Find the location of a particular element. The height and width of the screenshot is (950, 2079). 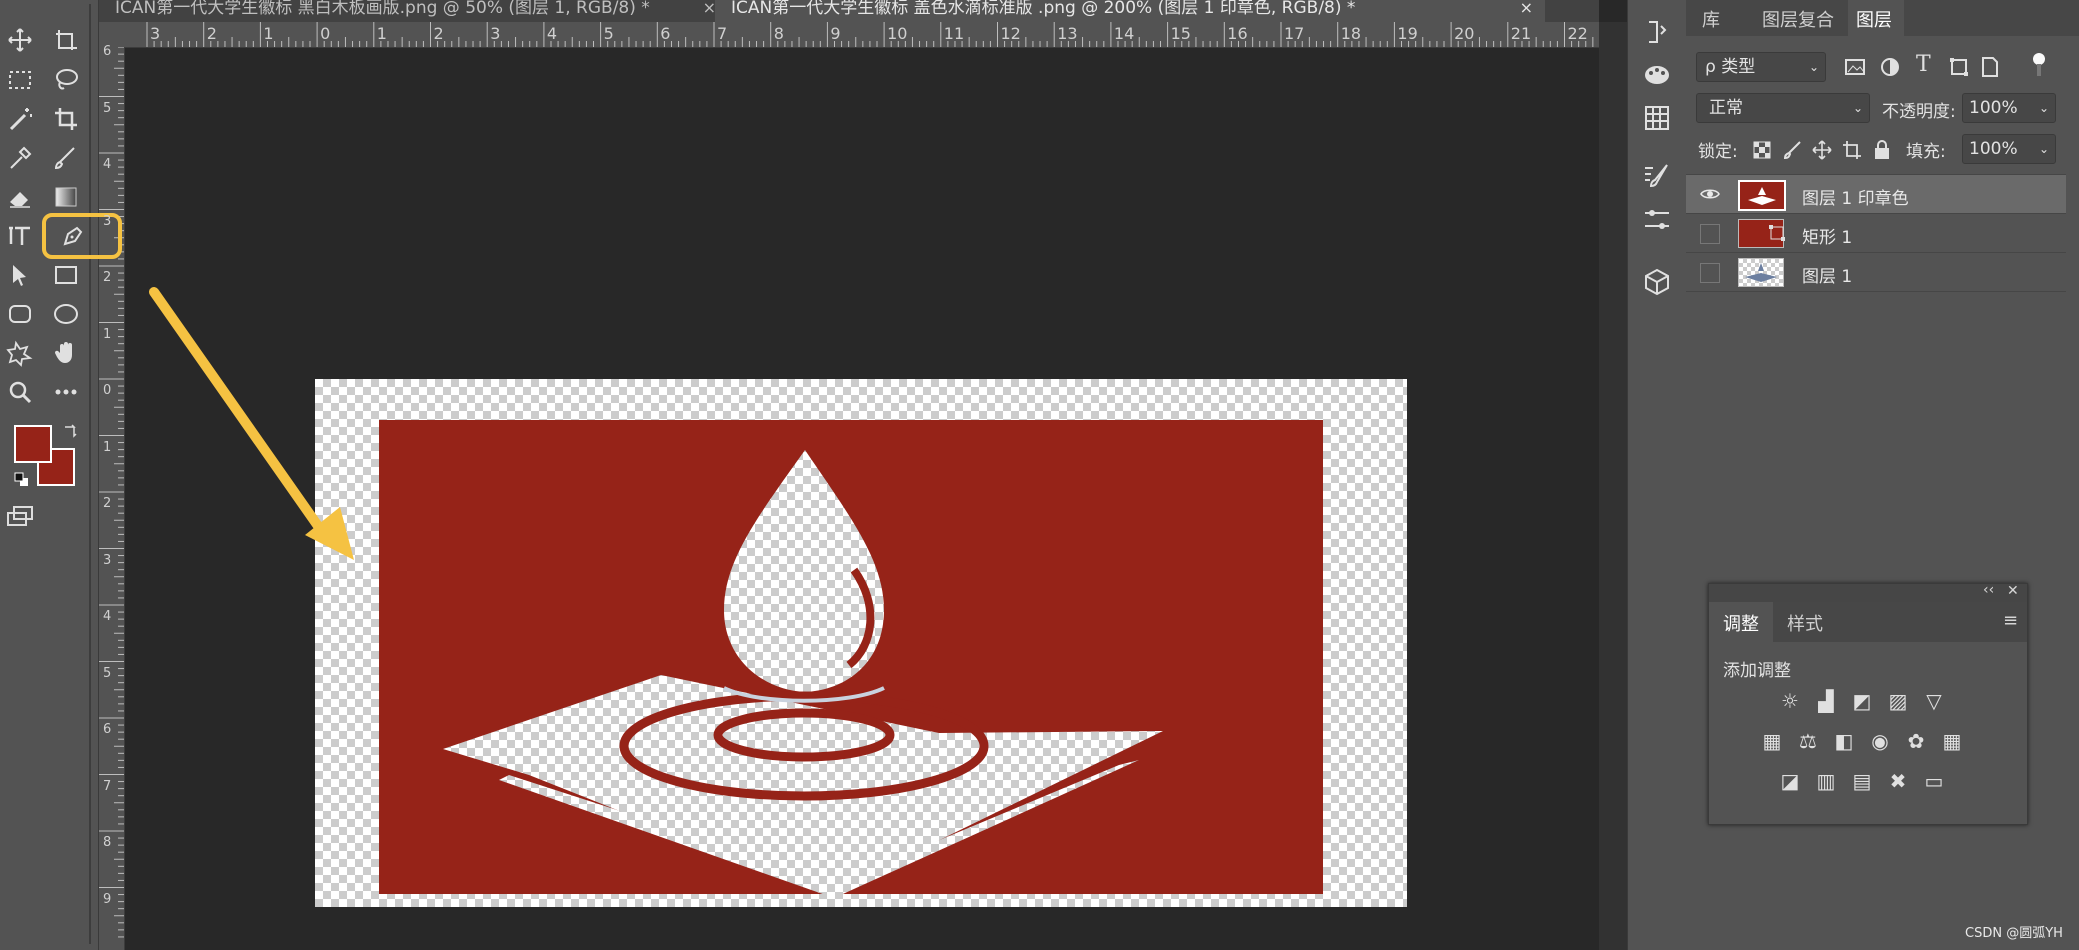

eyedropper-icon is located at coordinates (20, 158).